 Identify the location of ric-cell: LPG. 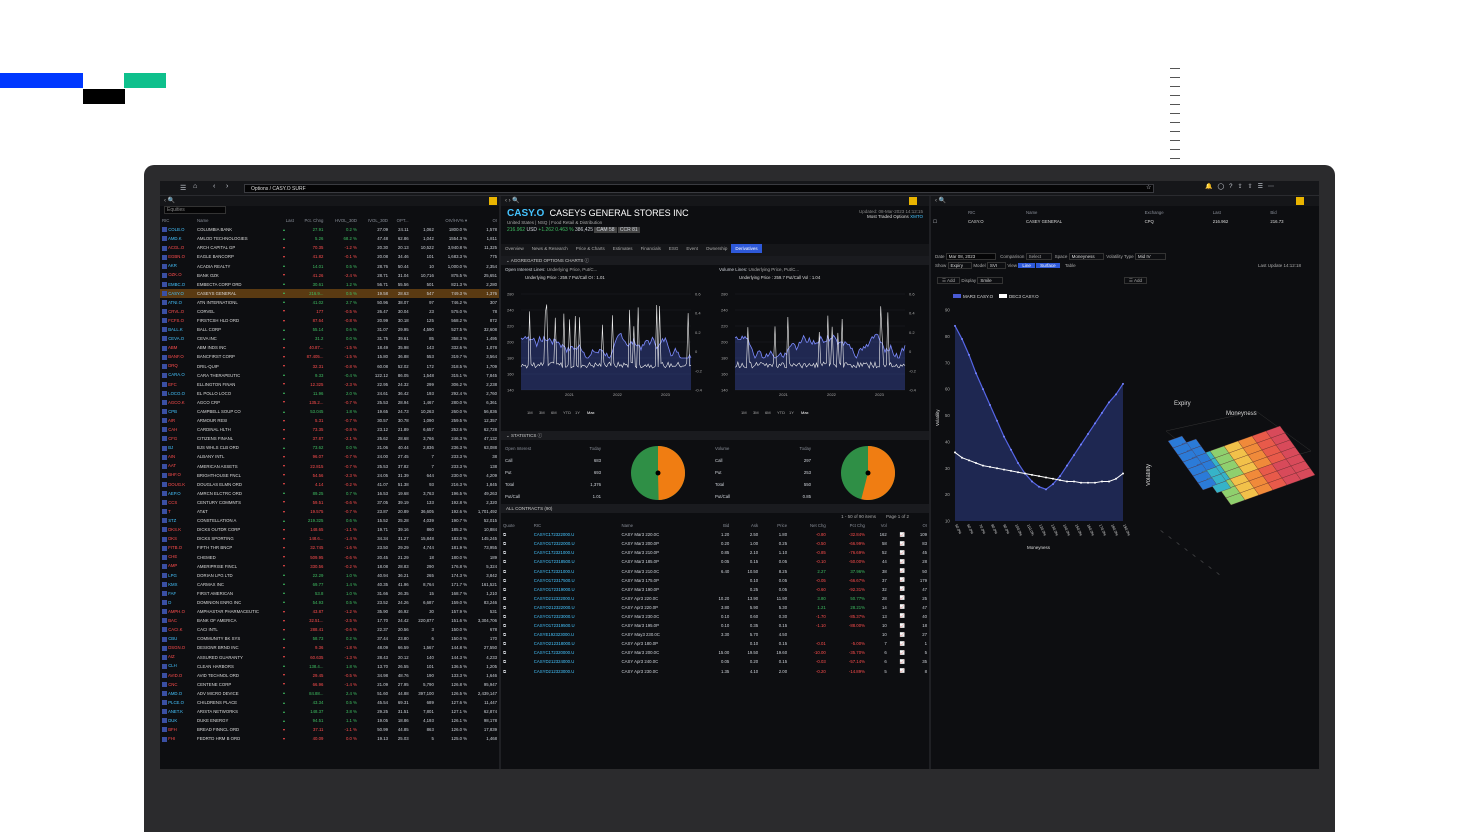
(177, 575).